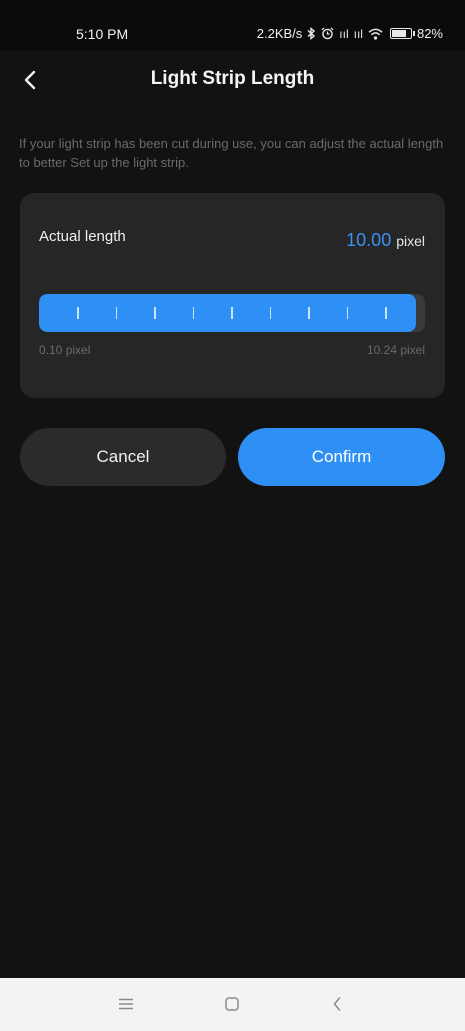  I want to click on nav-back-button, so click(337, 1004).